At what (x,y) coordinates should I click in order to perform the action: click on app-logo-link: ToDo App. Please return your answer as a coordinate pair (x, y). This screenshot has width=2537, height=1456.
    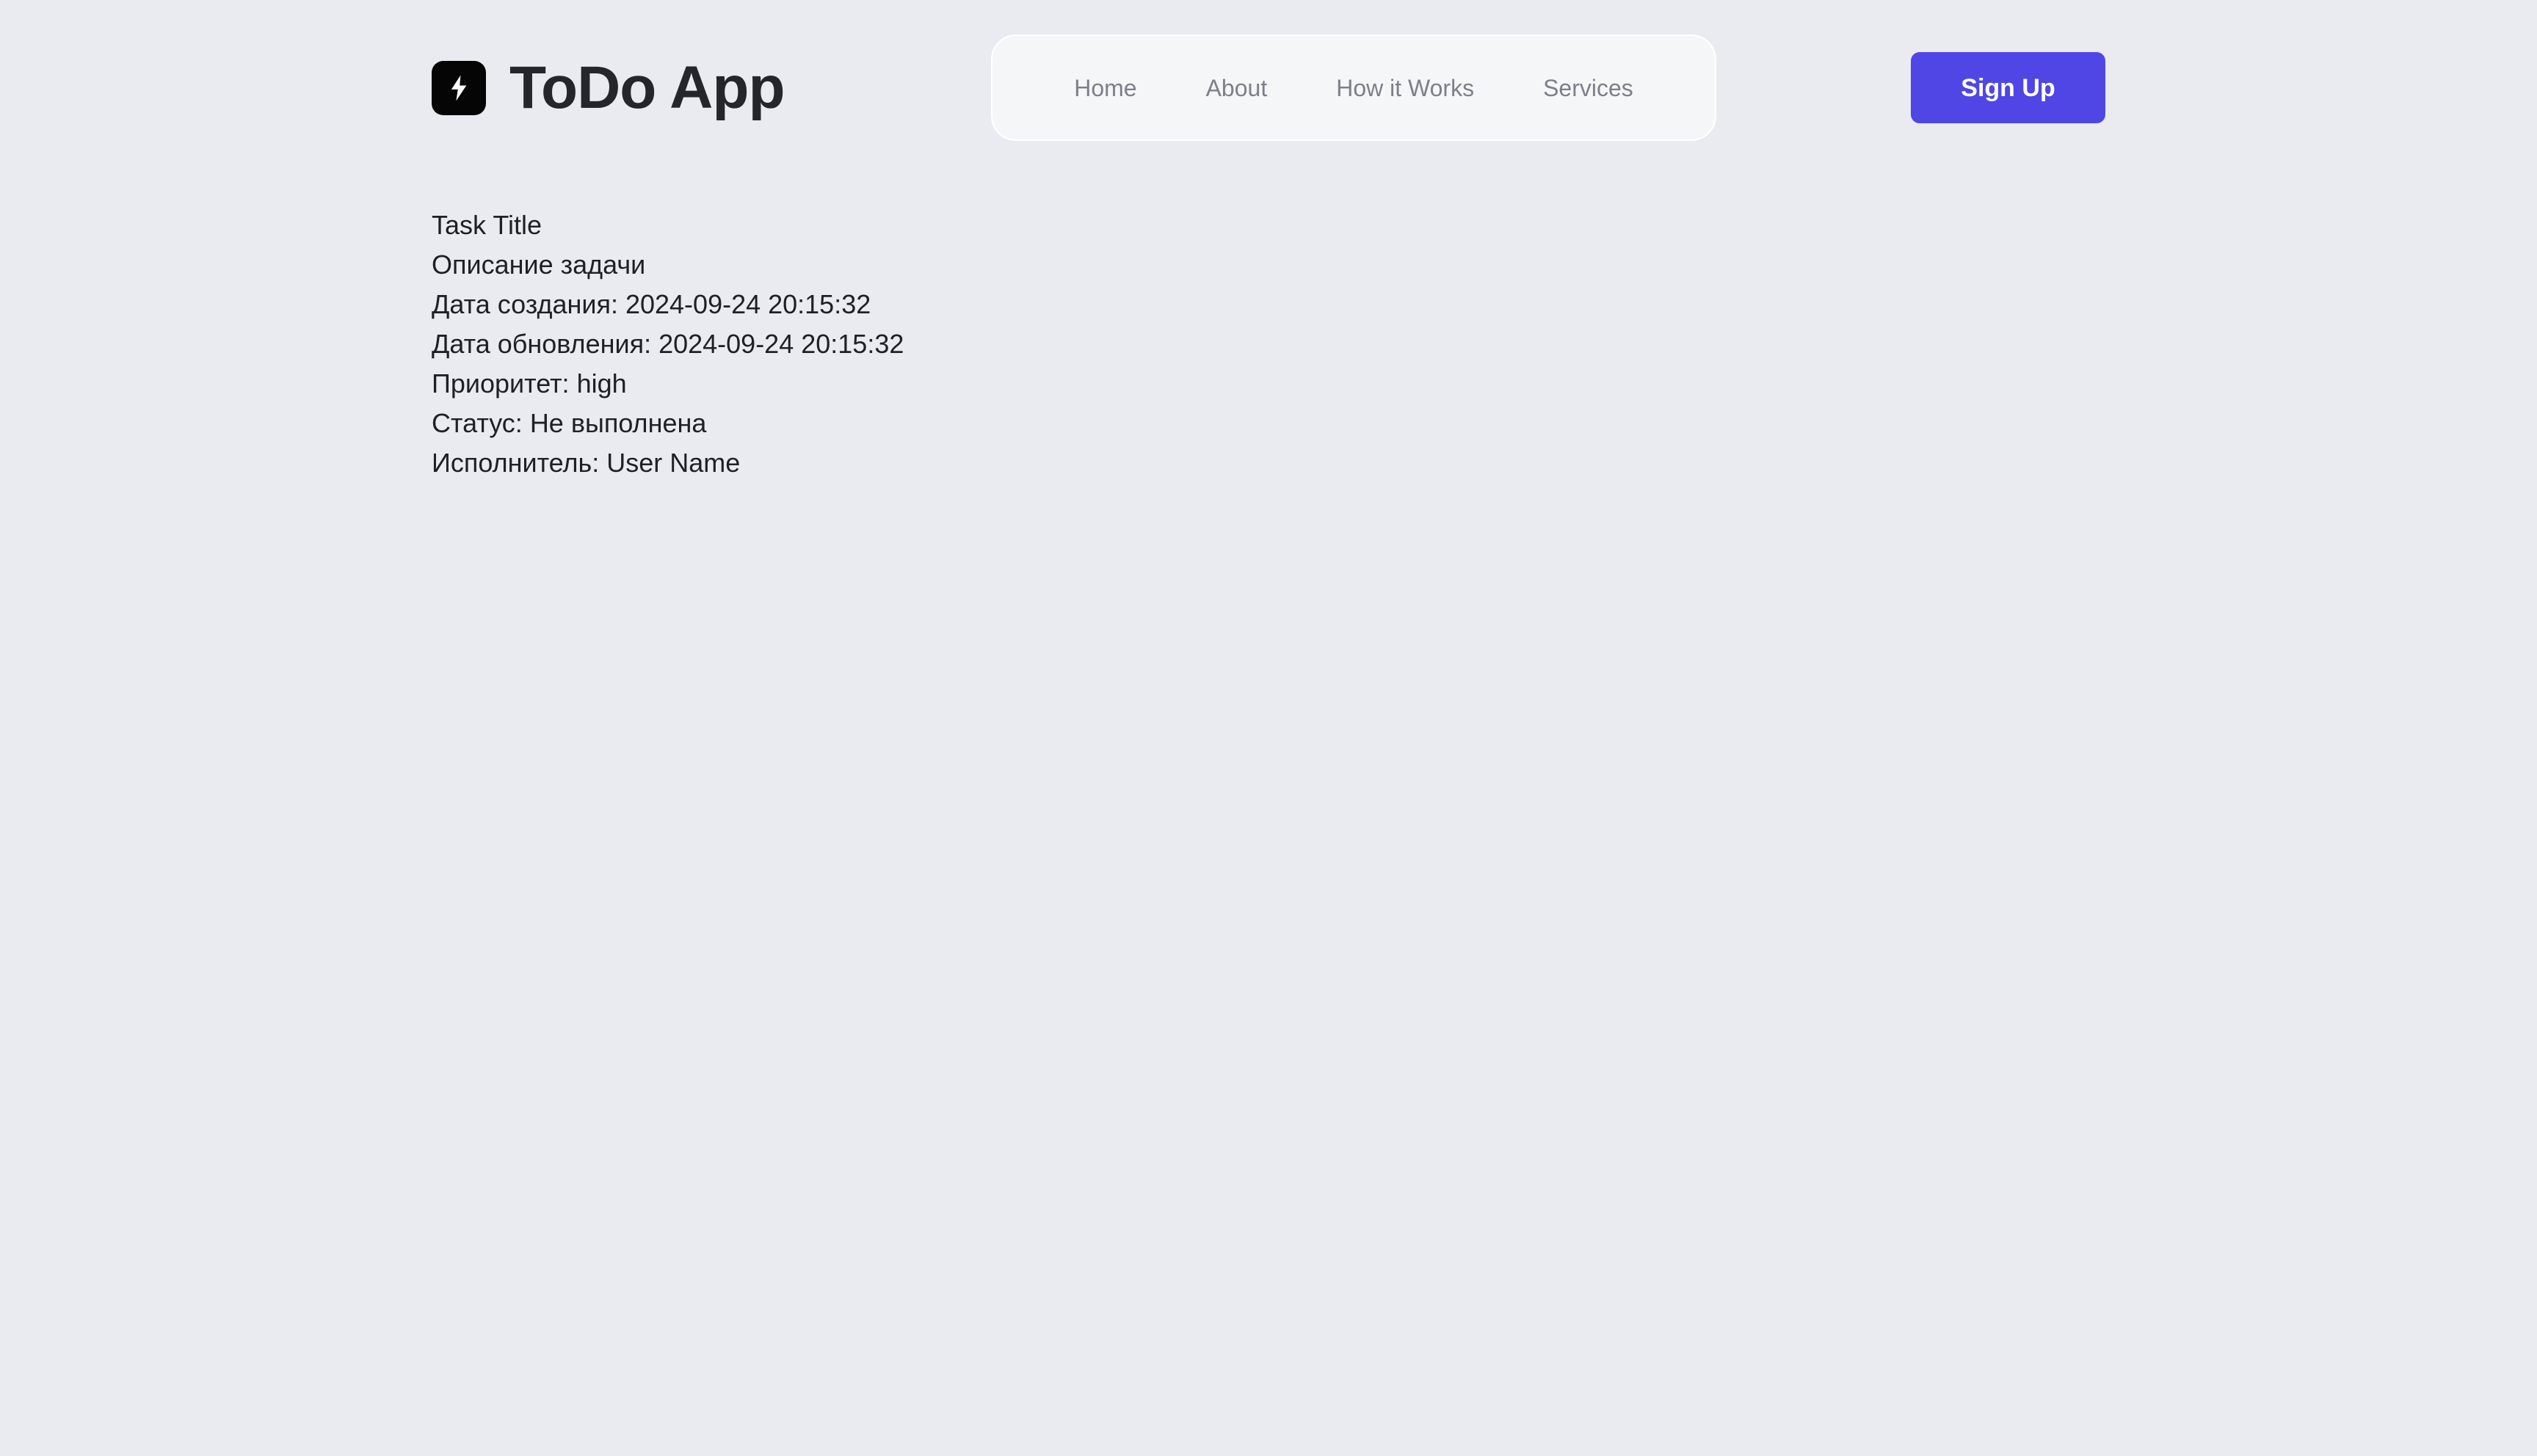
    Looking at the image, I should click on (608, 88).